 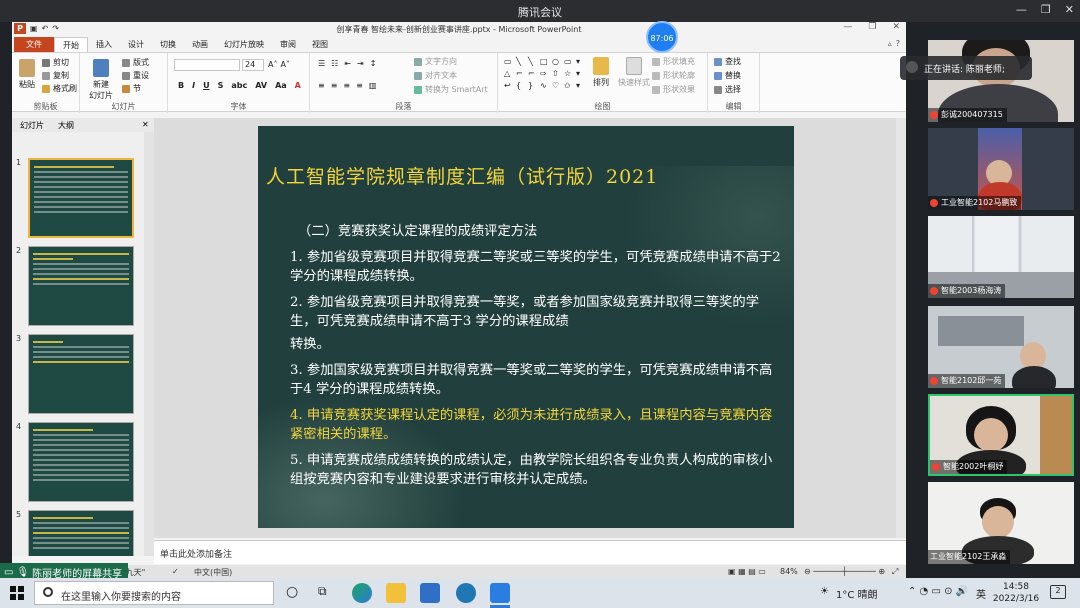 What do you see at coordinates (149, 344) in the screenshot?
I see `thumbnail-scrollbar` at bounding box center [149, 344].